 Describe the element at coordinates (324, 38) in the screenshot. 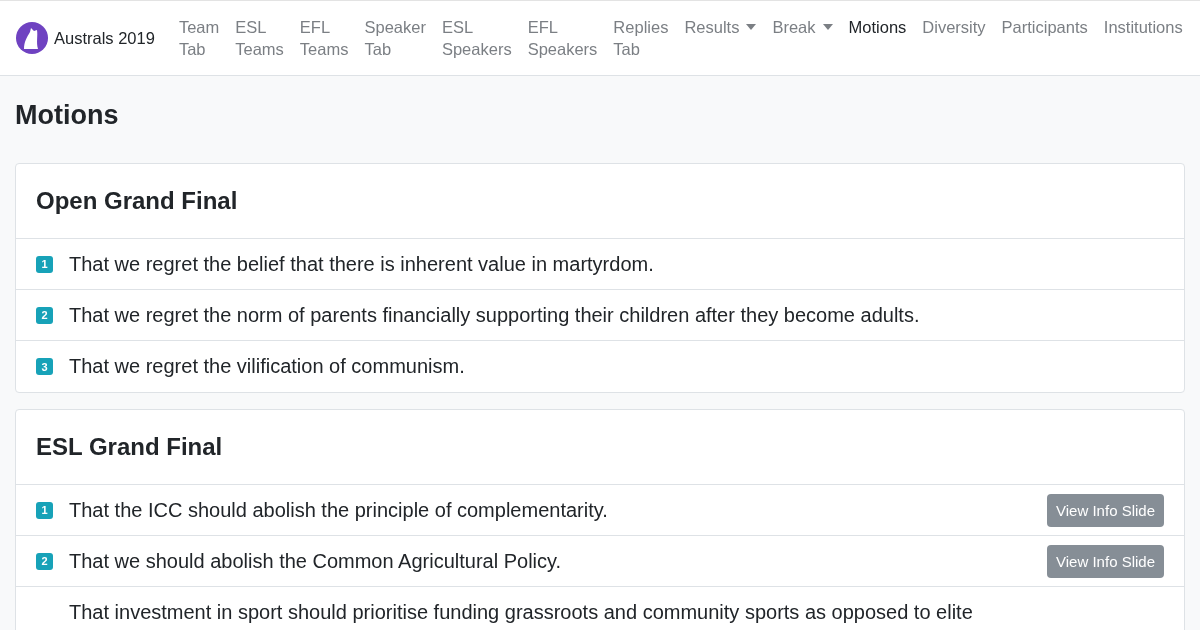

I see `nav-link: EFL Teams` at that location.